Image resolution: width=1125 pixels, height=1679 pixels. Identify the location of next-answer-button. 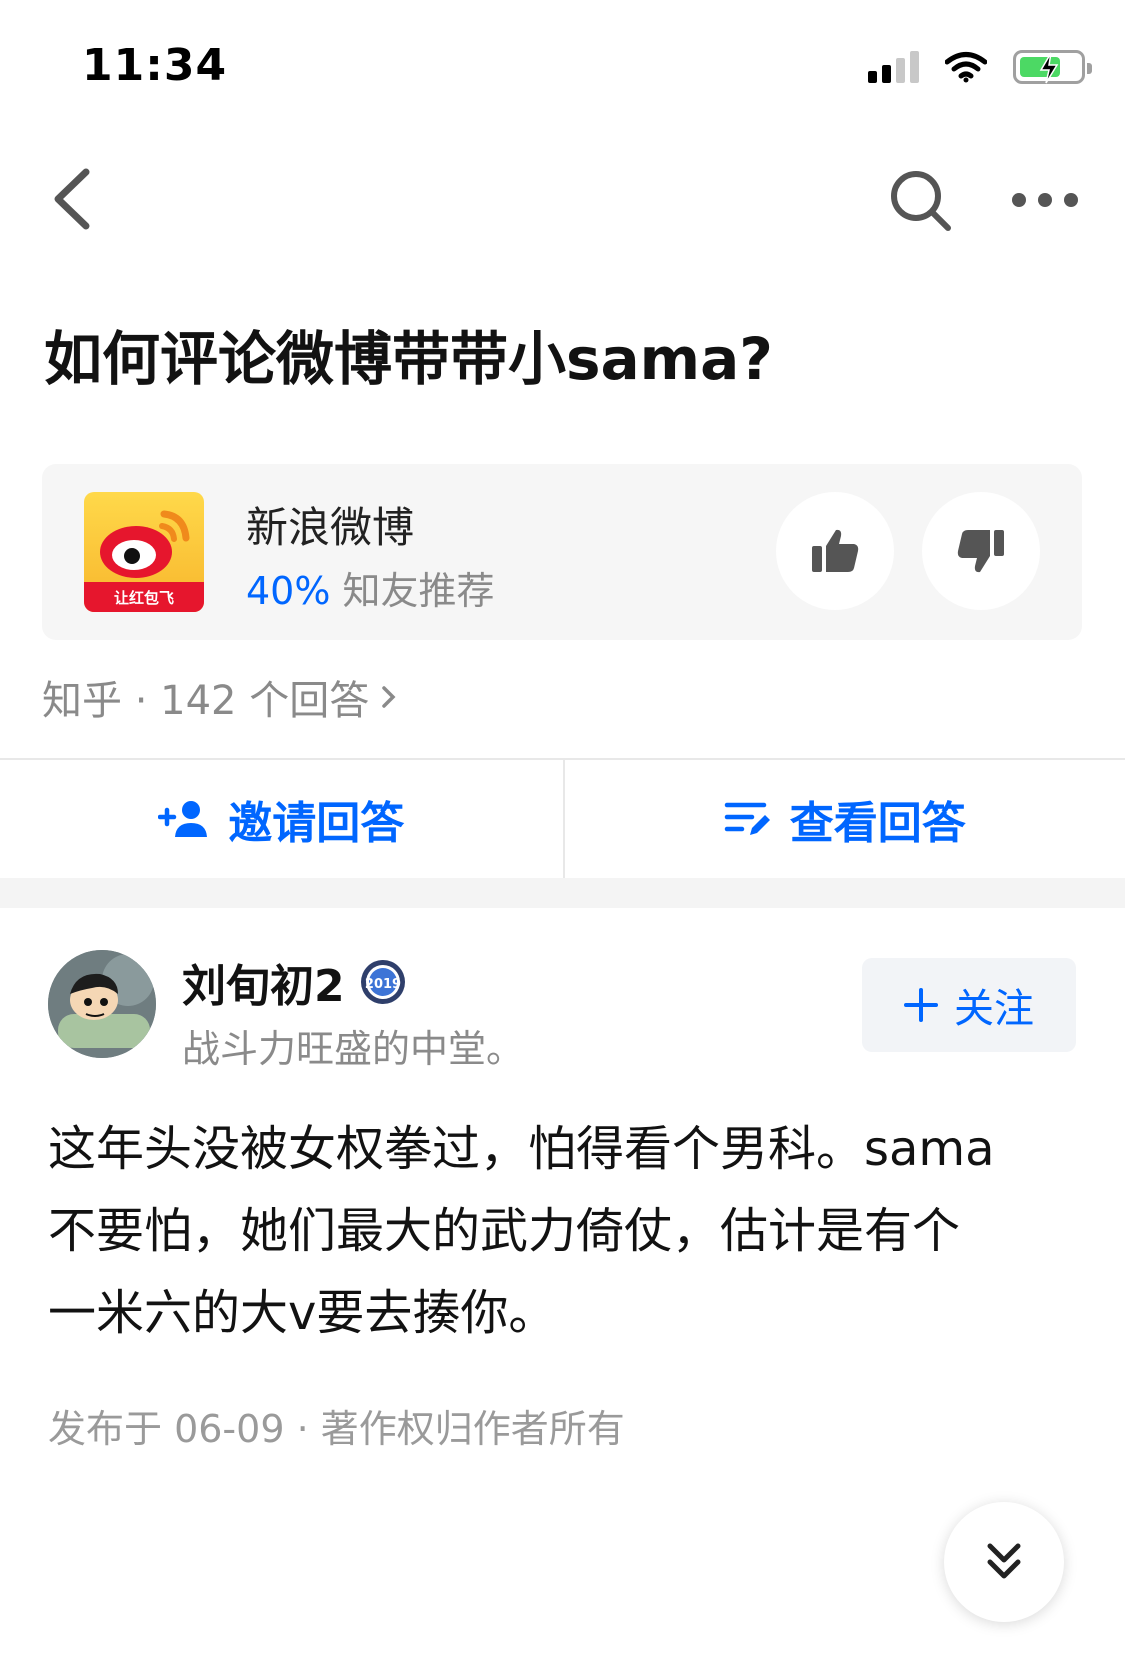
(1004, 1562).